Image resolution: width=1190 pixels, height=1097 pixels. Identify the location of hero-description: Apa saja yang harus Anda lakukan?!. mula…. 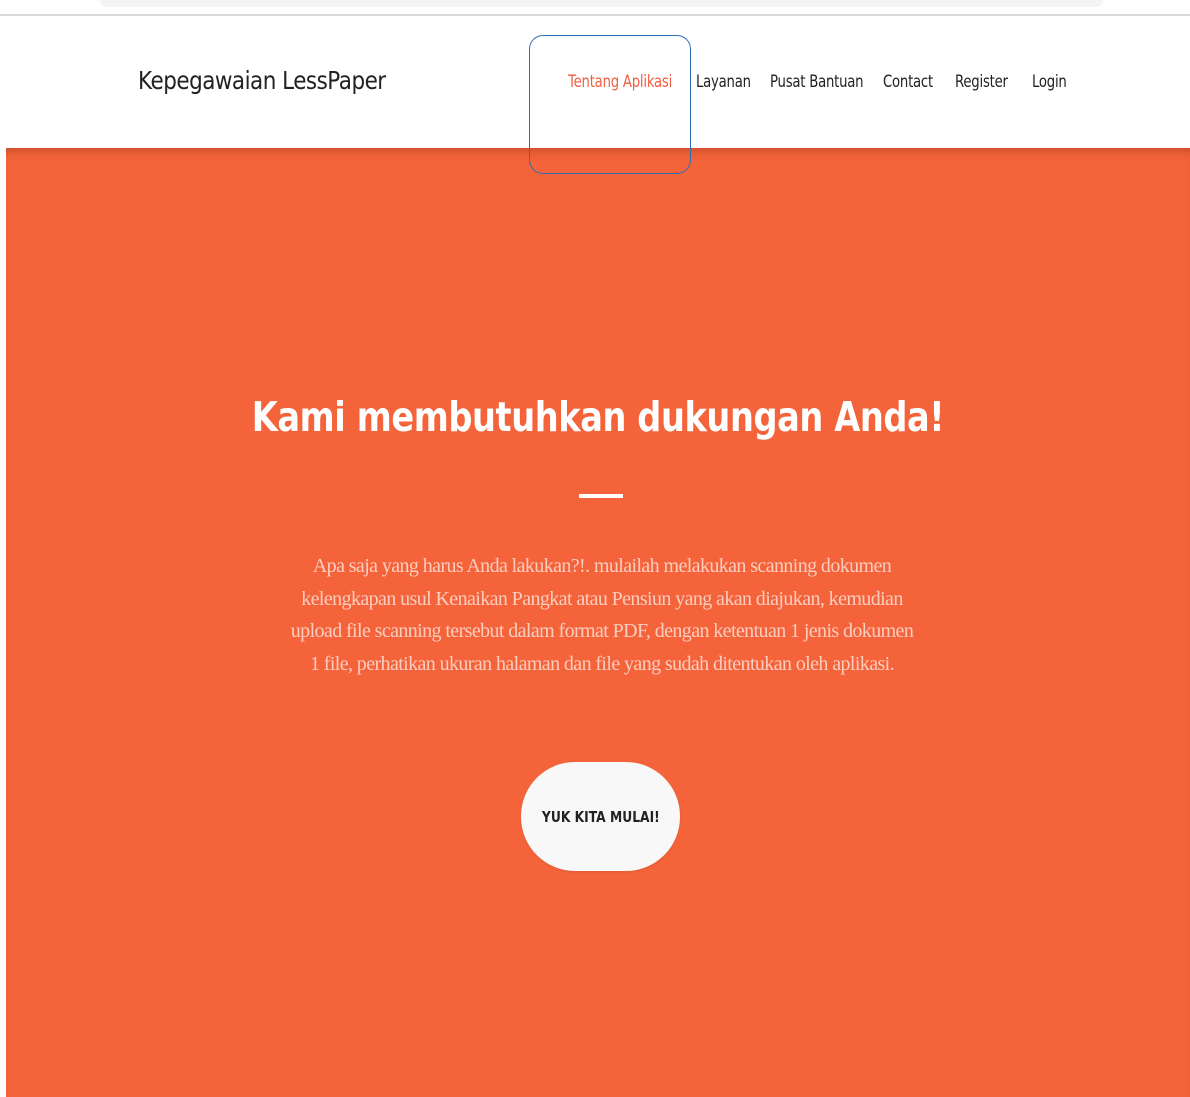
(602, 615).